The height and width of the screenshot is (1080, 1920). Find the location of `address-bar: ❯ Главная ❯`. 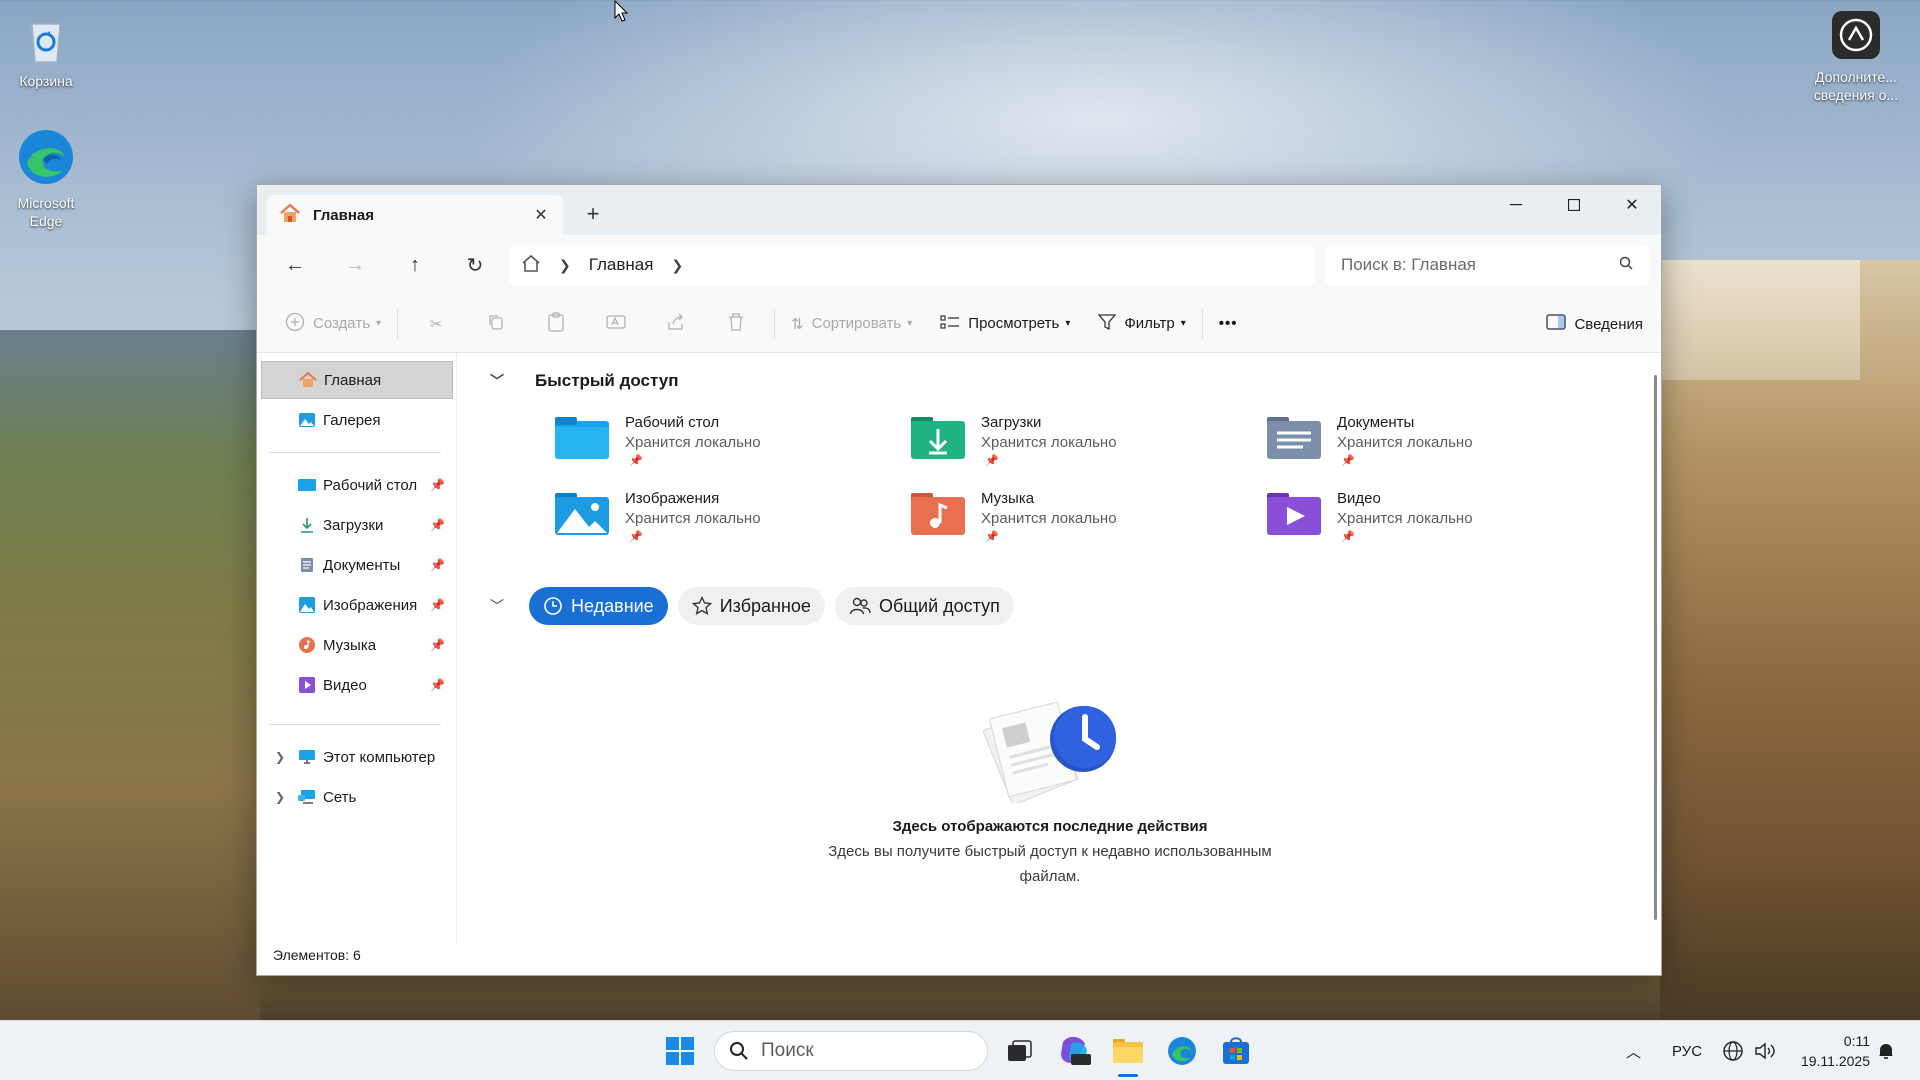

address-bar: ❯ Главная ❯ is located at coordinates (912, 265).